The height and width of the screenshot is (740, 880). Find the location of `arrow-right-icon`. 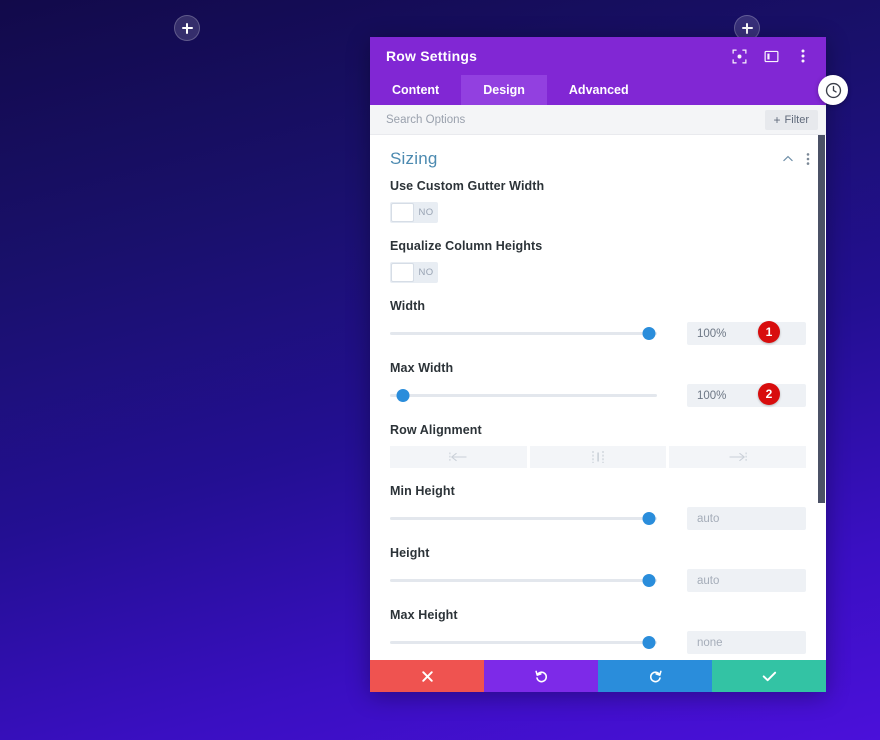

arrow-right-icon is located at coordinates (738, 457).